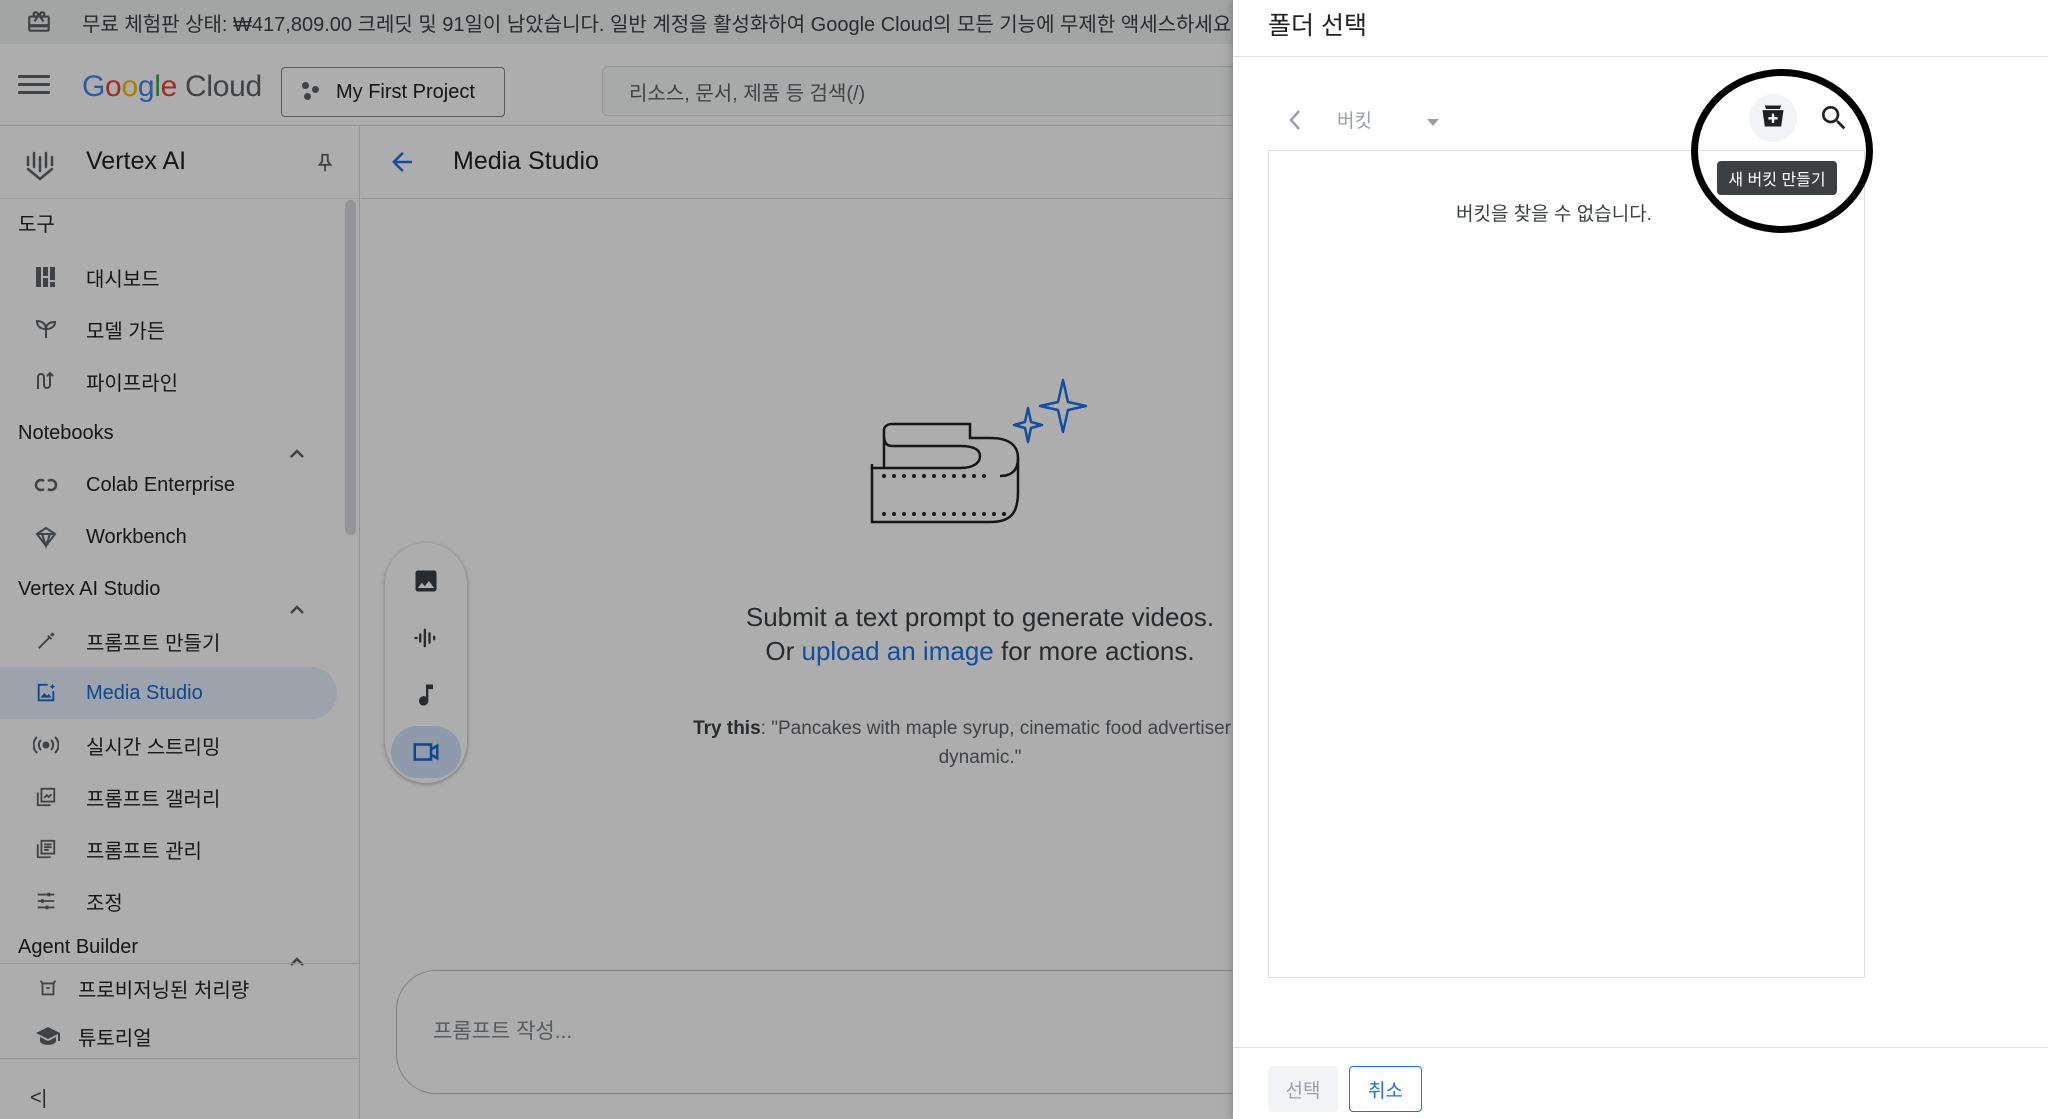 This screenshot has width=2048, height=1119. What do you see at coordinates (1303, 1089) in the screenshot?
I see `select-button: 선택` at bounding box center [1303, 1089].